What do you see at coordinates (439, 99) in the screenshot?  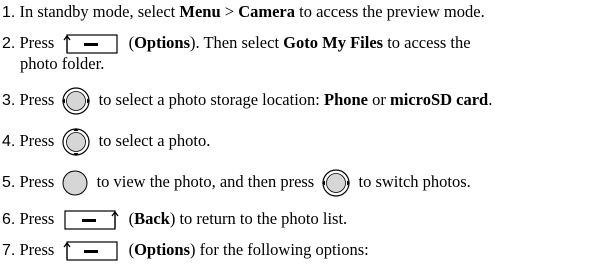 I see `microsd-label: microSD card` at bounding box center [439, 99].